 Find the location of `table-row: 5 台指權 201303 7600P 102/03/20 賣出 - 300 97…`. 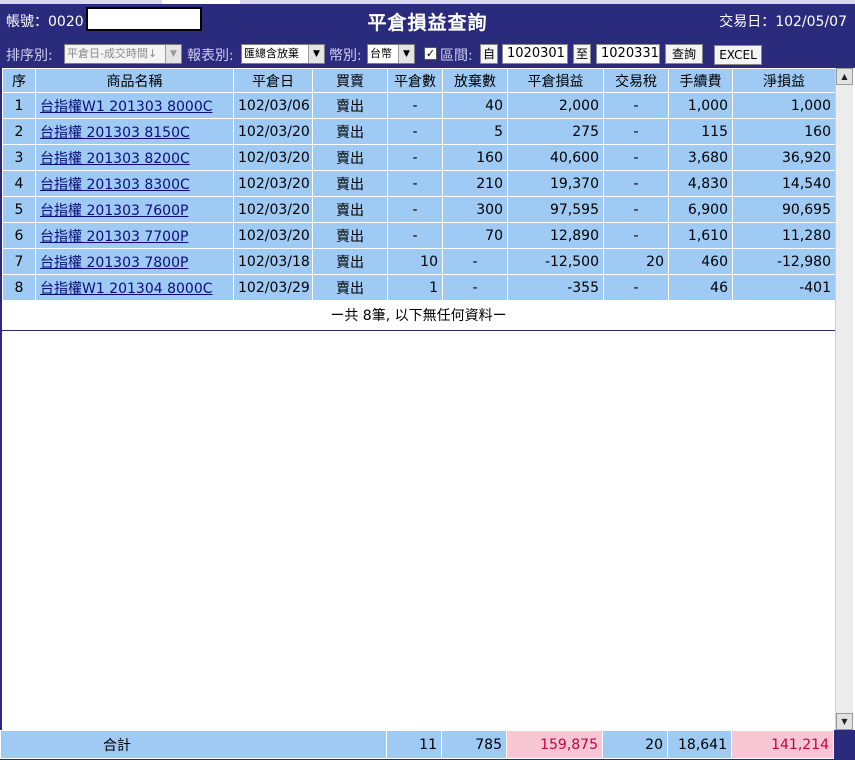

table-row: 5 台指權 201303 7600P 102/03/20 賣出 - 300 97… is located at coordinates (419, 209).